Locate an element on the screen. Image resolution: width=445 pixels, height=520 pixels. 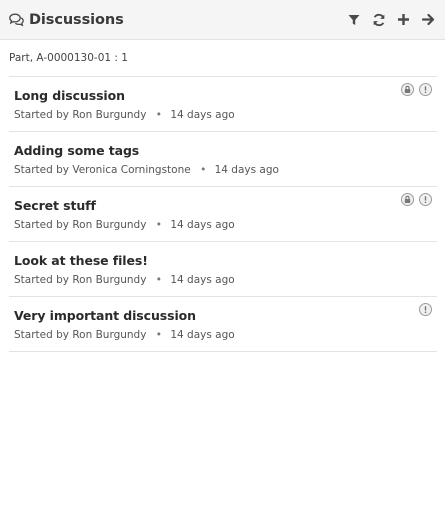
plus-icon is located at coordinates (403, 19).